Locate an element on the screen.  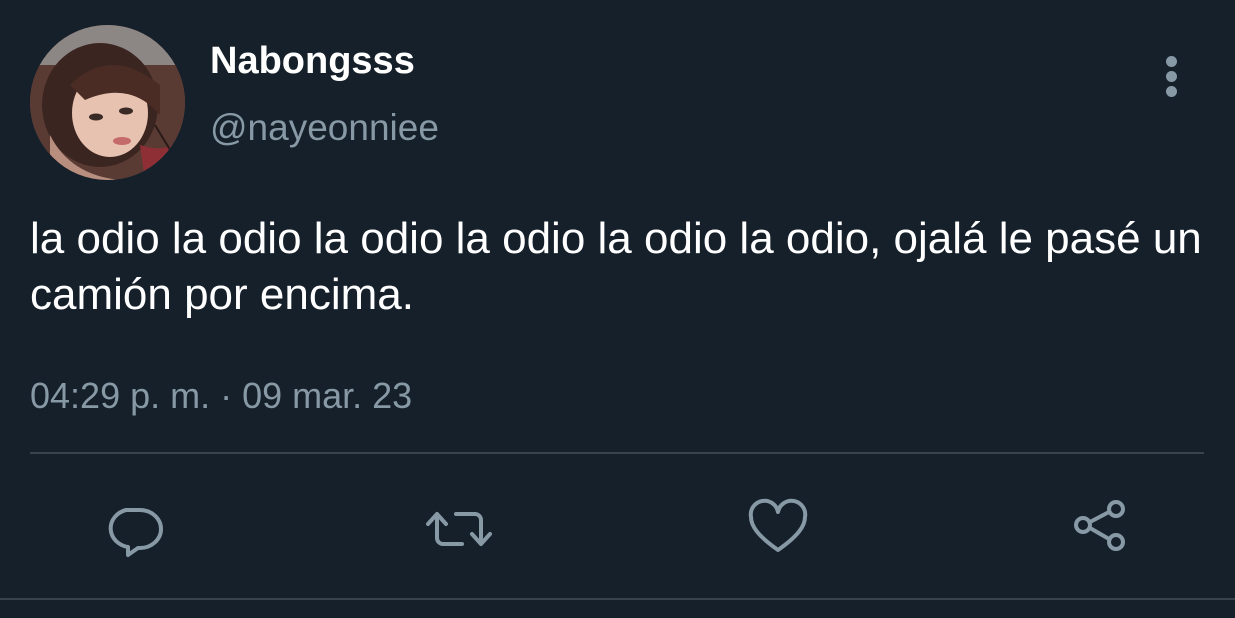
reply-button is located at coordinates (134, 528).